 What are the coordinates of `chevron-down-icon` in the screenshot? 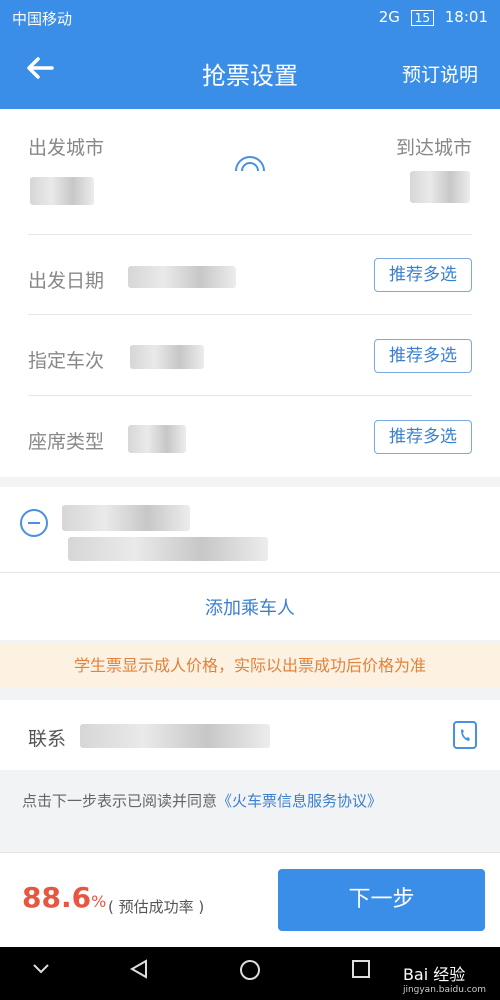 It's located at (41, 972).